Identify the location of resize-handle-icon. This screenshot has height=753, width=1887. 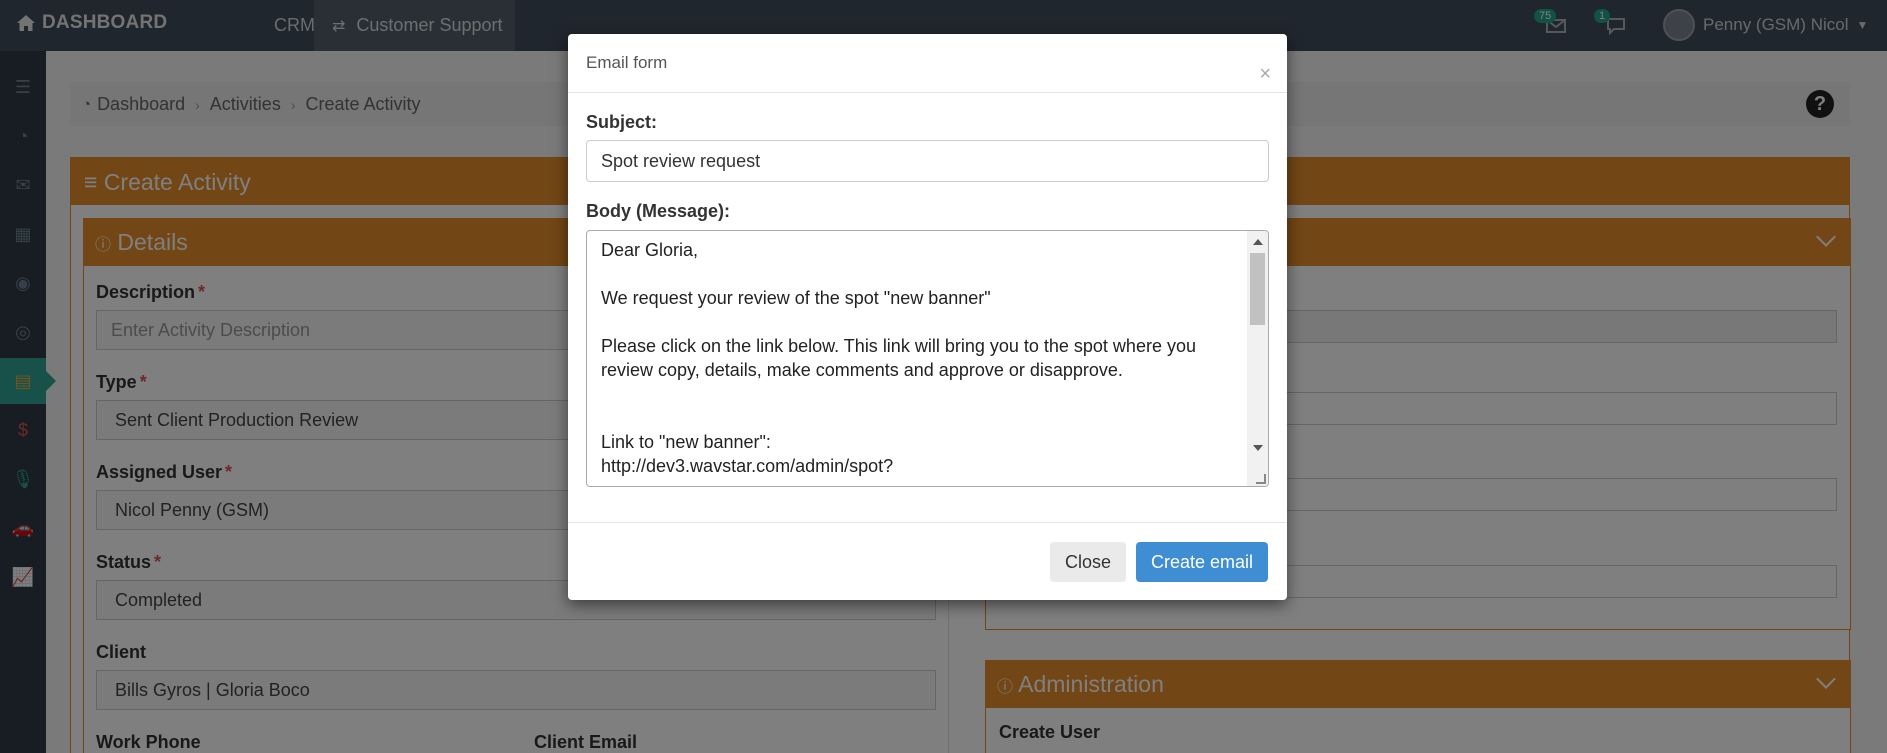
(1261, 479).